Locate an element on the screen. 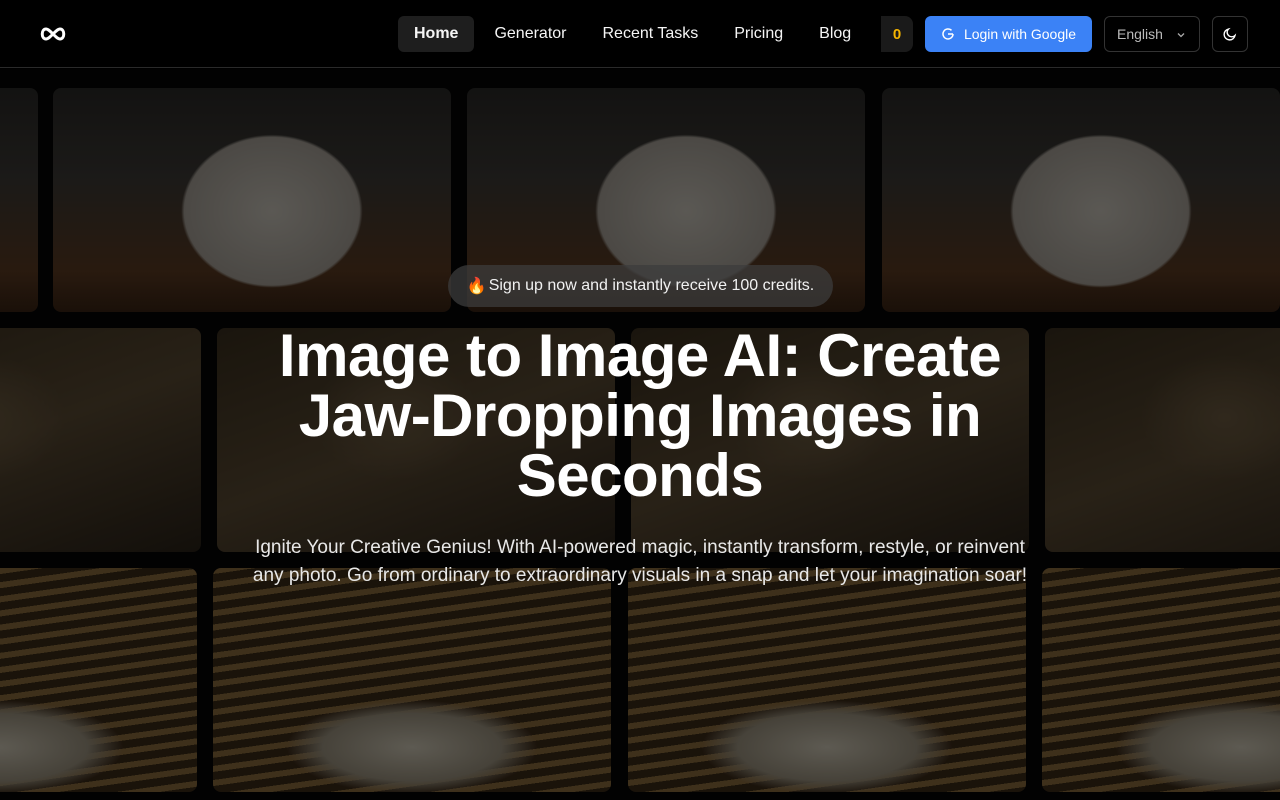 Image resolution: width=1280 pixels, height=800 pixels. nav-generator: Generator is located at coordinates (530, 34).